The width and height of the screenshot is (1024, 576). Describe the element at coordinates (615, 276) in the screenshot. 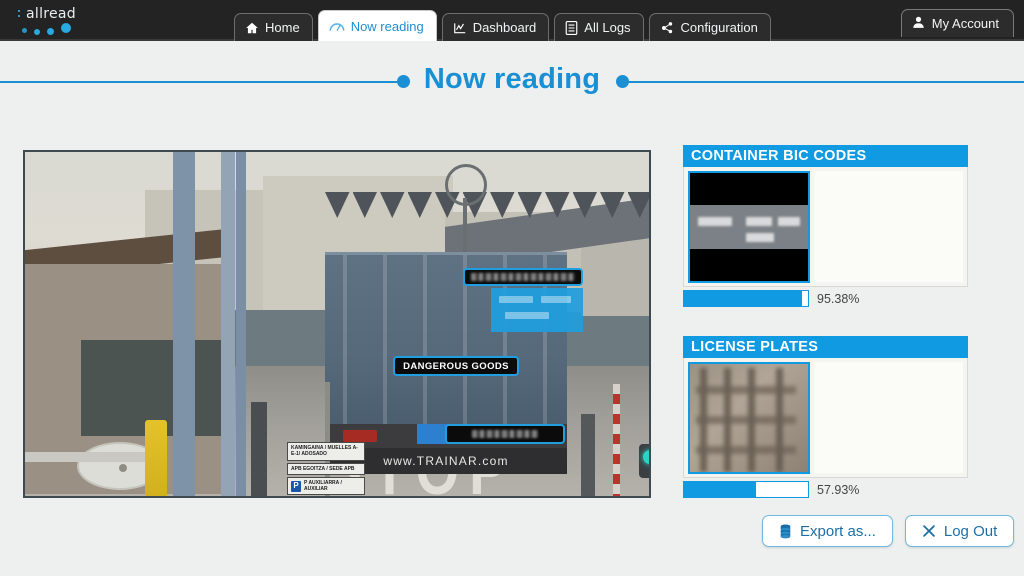

I see `scene-building-d` at that location.